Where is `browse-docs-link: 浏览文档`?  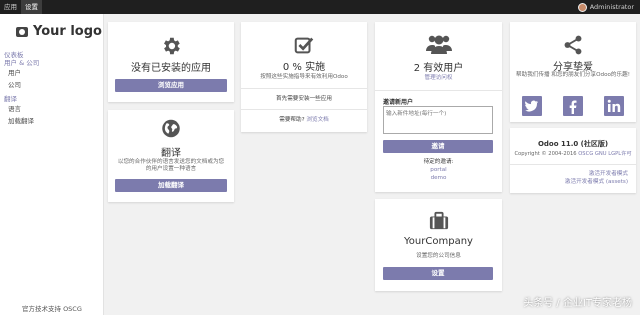 browse-docs-link: 浏览文档 is located at coordinates (317, 120).